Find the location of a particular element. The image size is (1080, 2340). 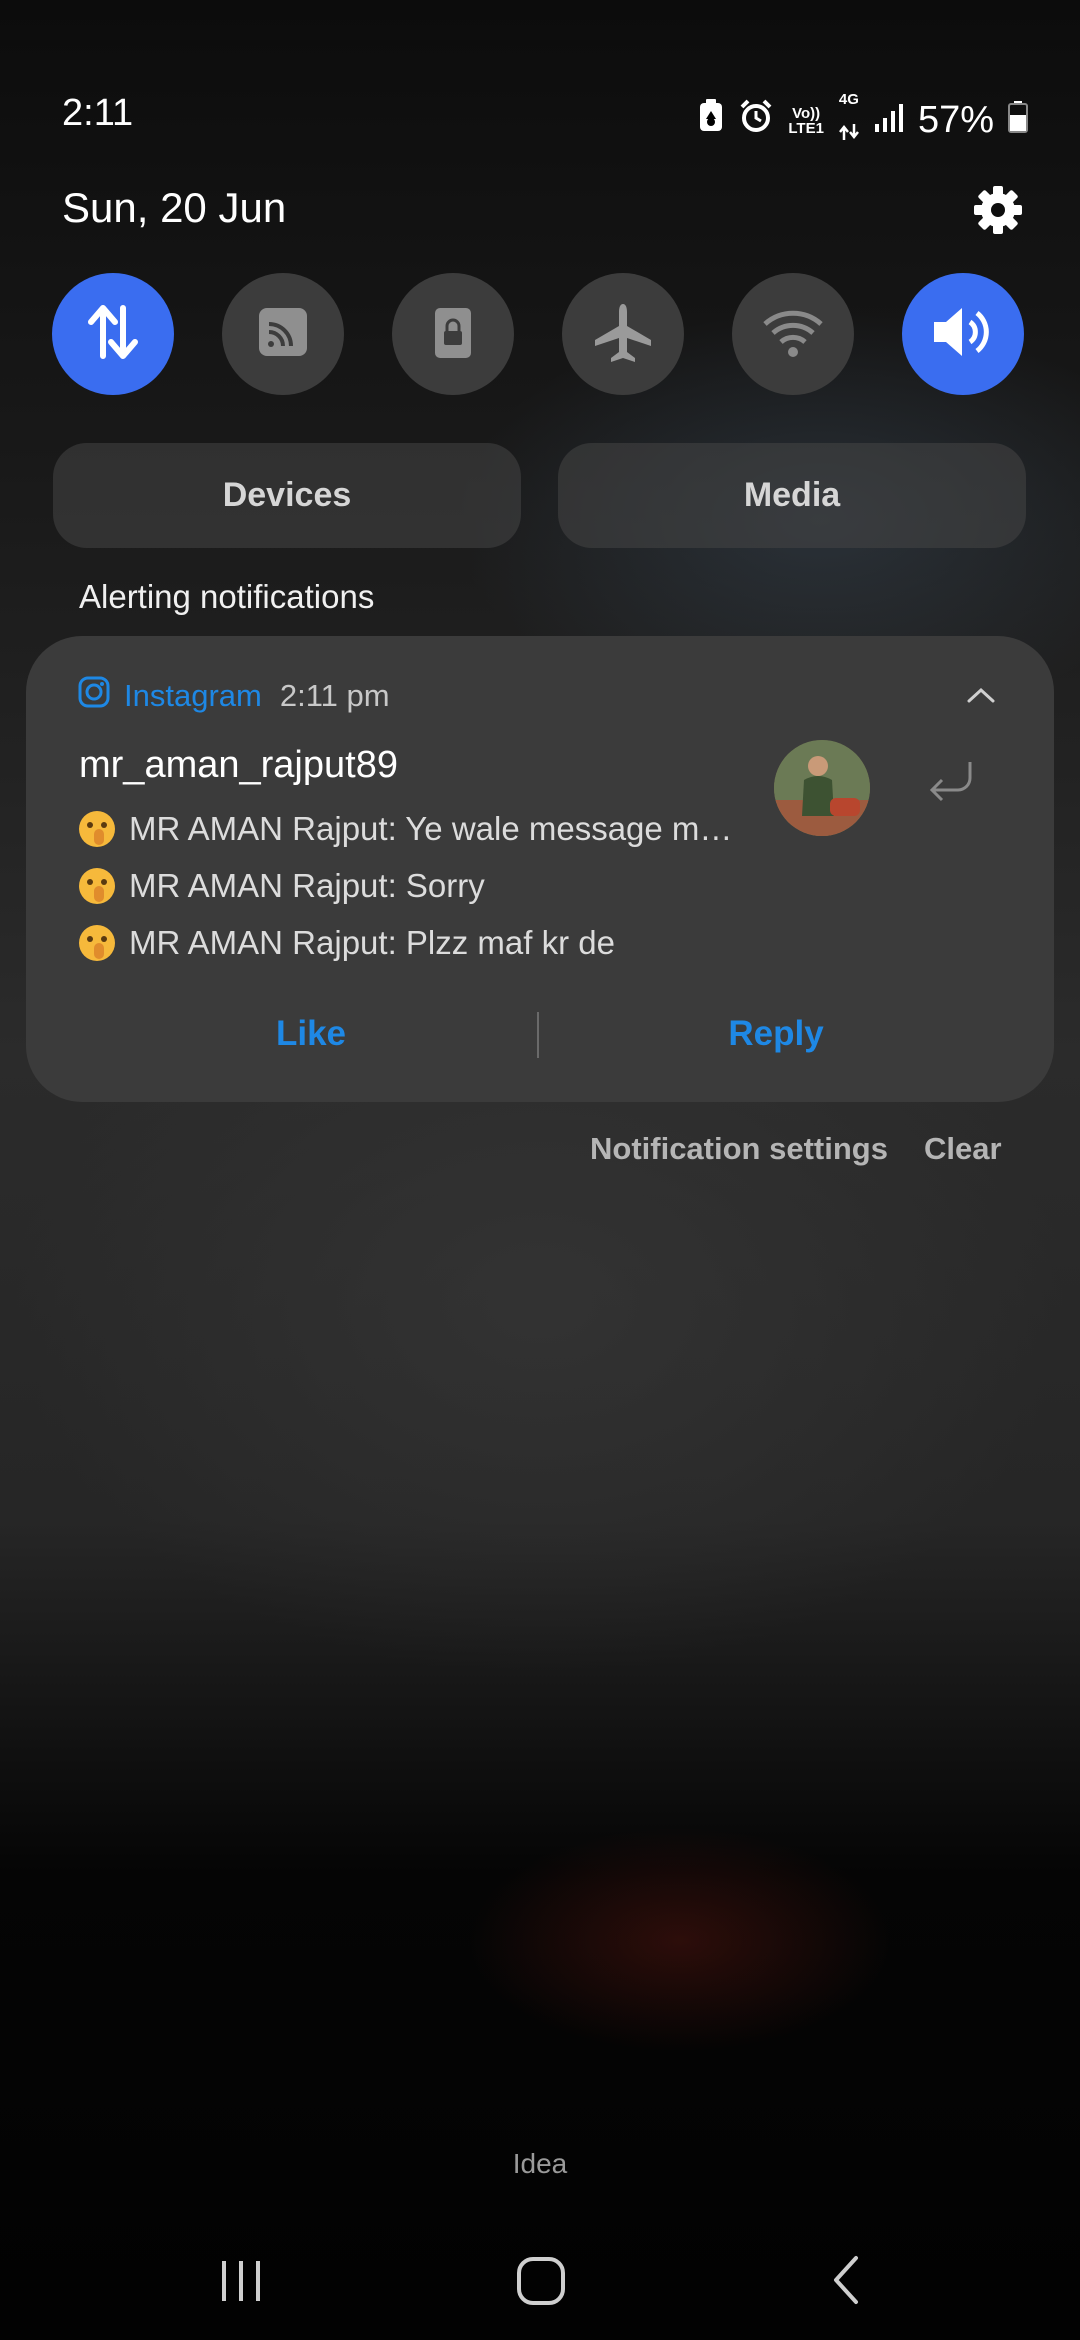

volte-icon: Vo)) LTE1 is located at coordinates (806, 121).